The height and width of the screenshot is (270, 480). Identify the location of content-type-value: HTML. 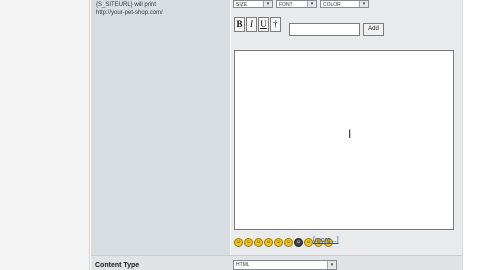
(243, 265).